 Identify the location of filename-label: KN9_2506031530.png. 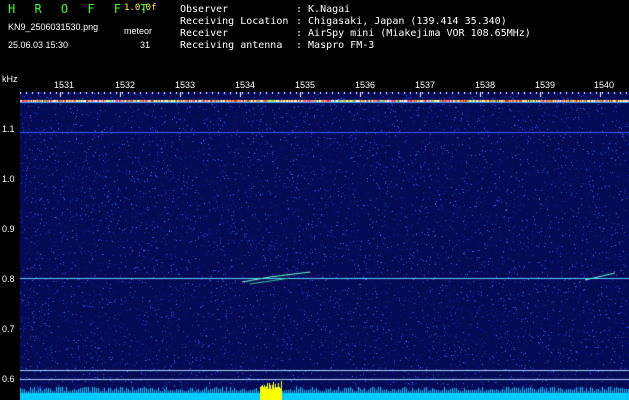
(53, 27).